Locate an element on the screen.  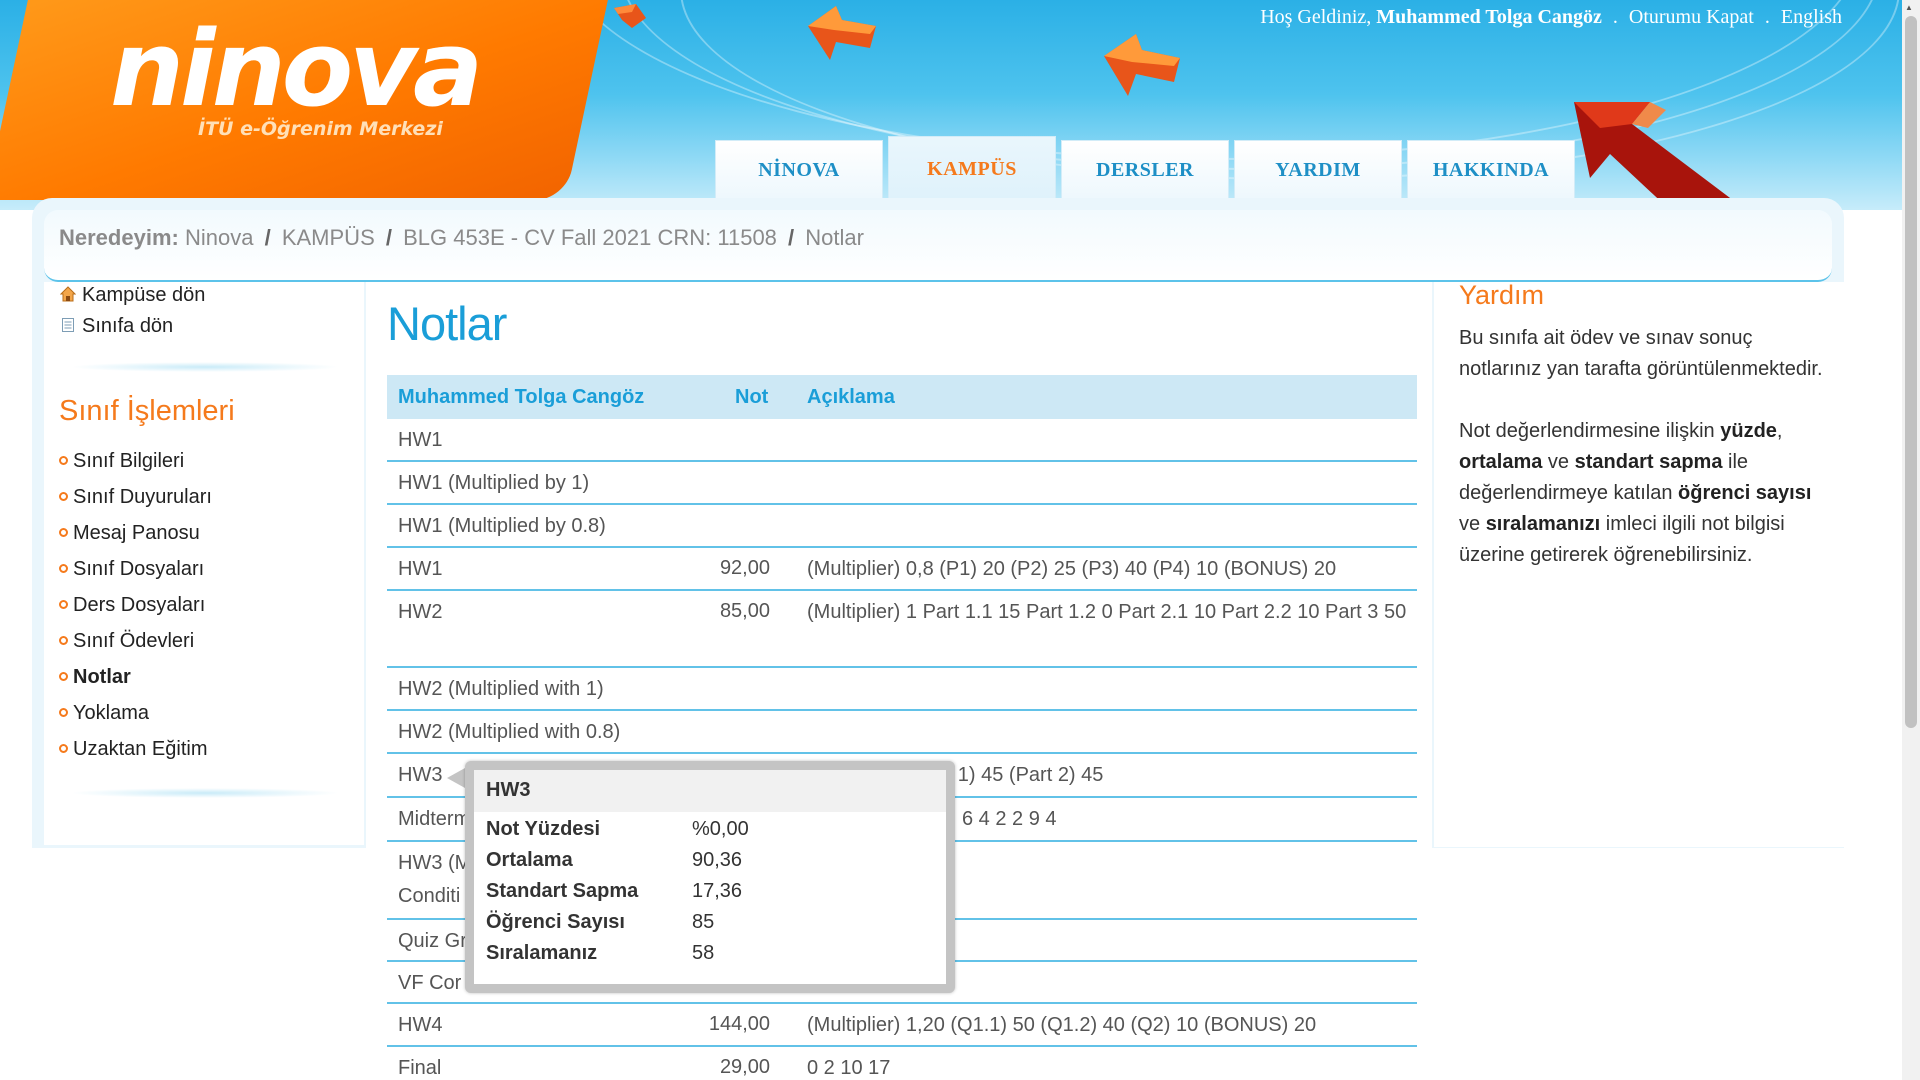
grade-name: HW2 (Multiplied with 1) is located at coordinates (501, 689).